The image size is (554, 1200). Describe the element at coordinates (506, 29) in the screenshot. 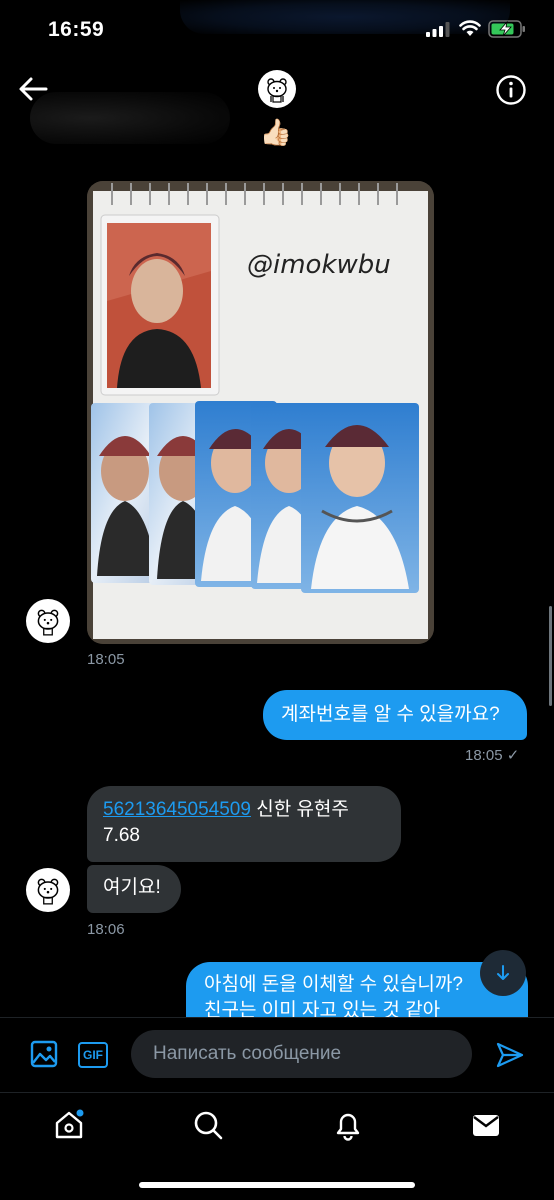

I see `battery-charging-icon` at that location.